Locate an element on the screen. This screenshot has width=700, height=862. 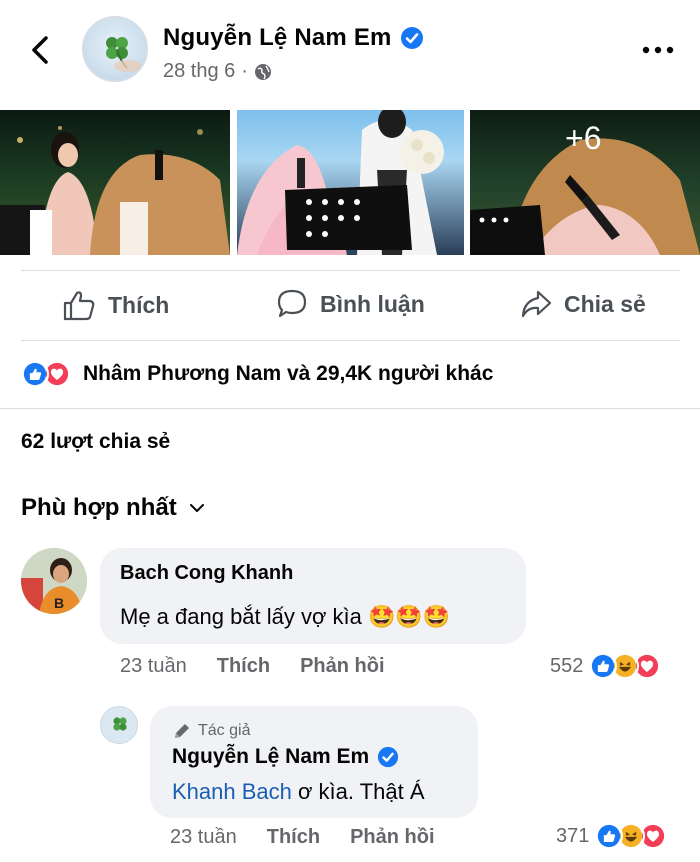
reactions-summary: Nhâm Phương Nam và 29,4K người khác is located at coordinates (257, 374).